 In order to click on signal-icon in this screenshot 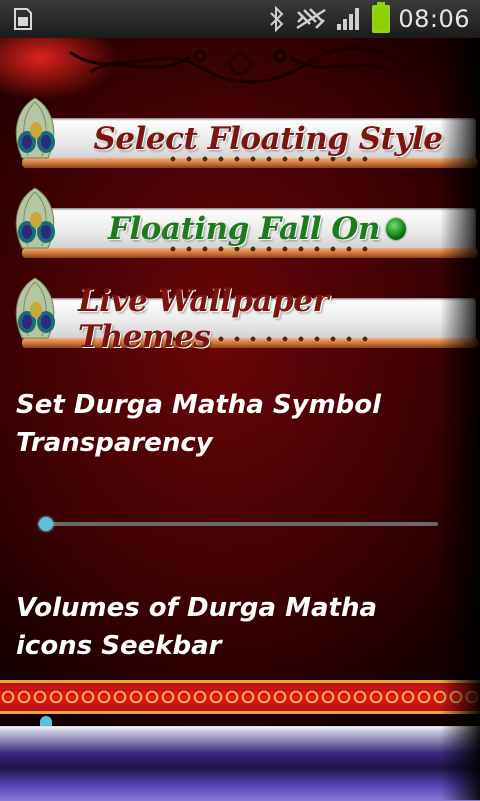, I will do `click(348, 19)`.